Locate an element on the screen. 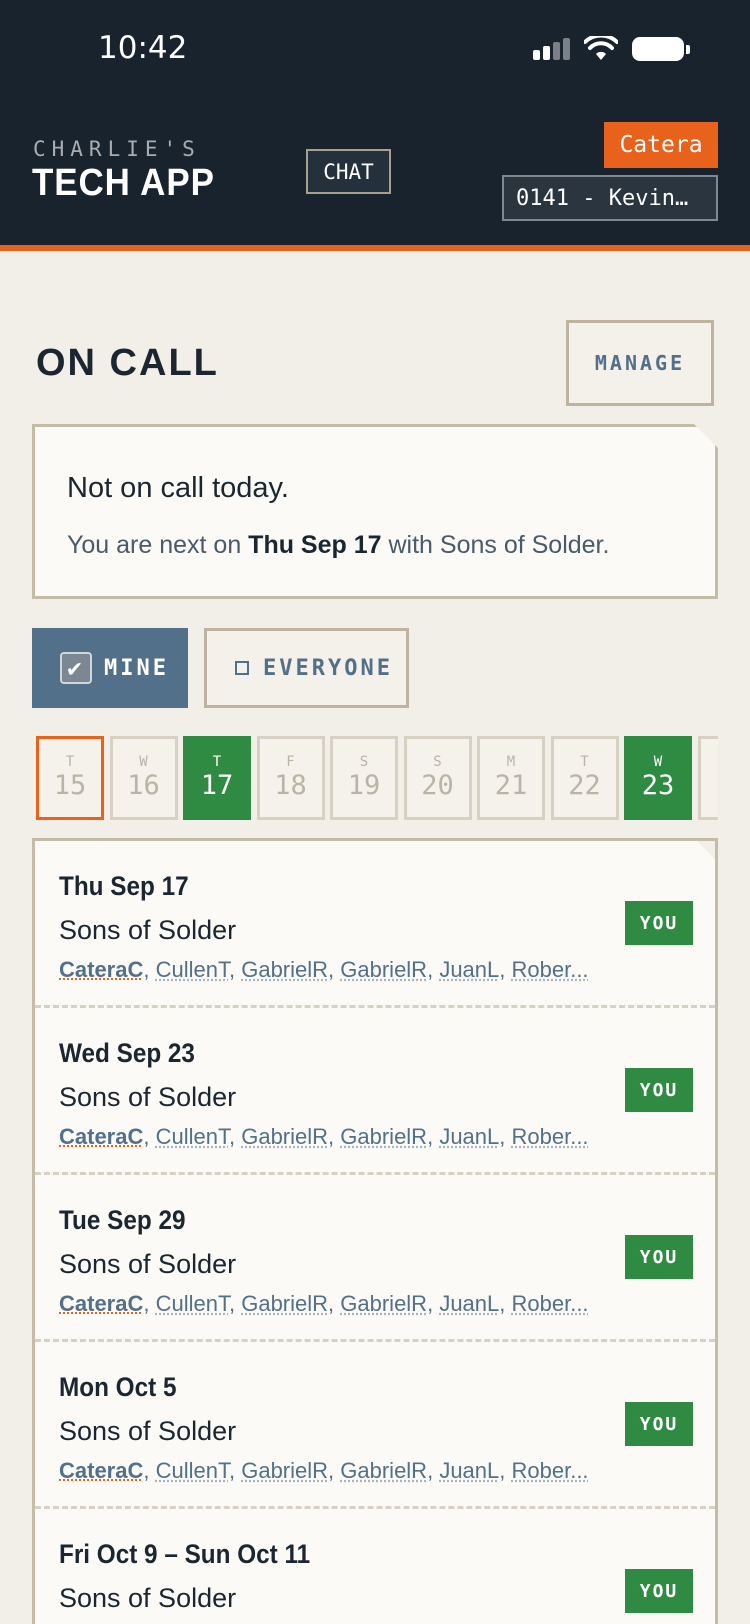 The image size is (750, 1624). calendar-day-number: 15 is located at coordinates (70, 785).